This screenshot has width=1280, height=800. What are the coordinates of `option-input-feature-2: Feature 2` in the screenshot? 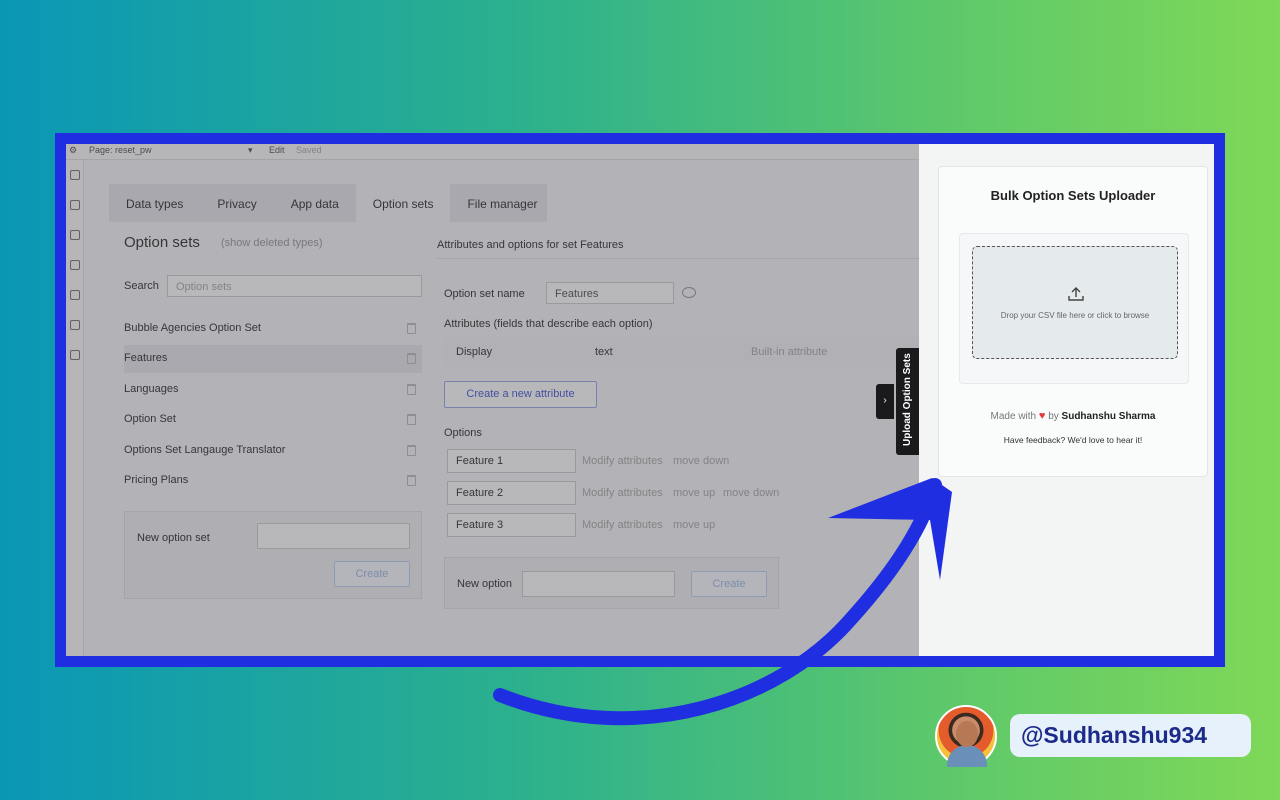 It's located at (511, 493).